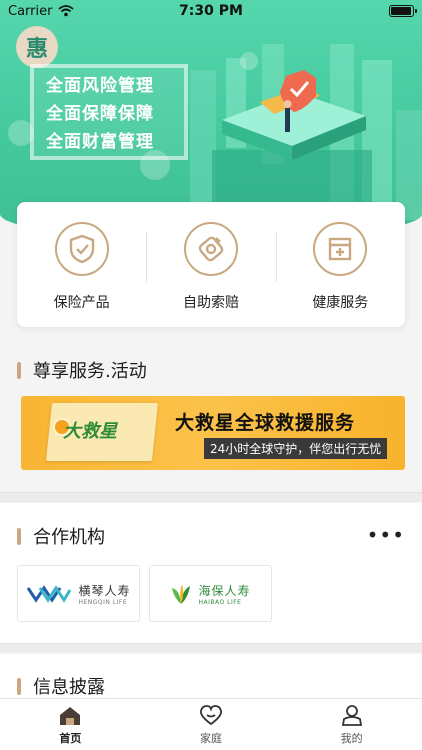 The width and height of the screenshot is (422, 750). I want to click on tab-label: 首页, so click(70, 738).